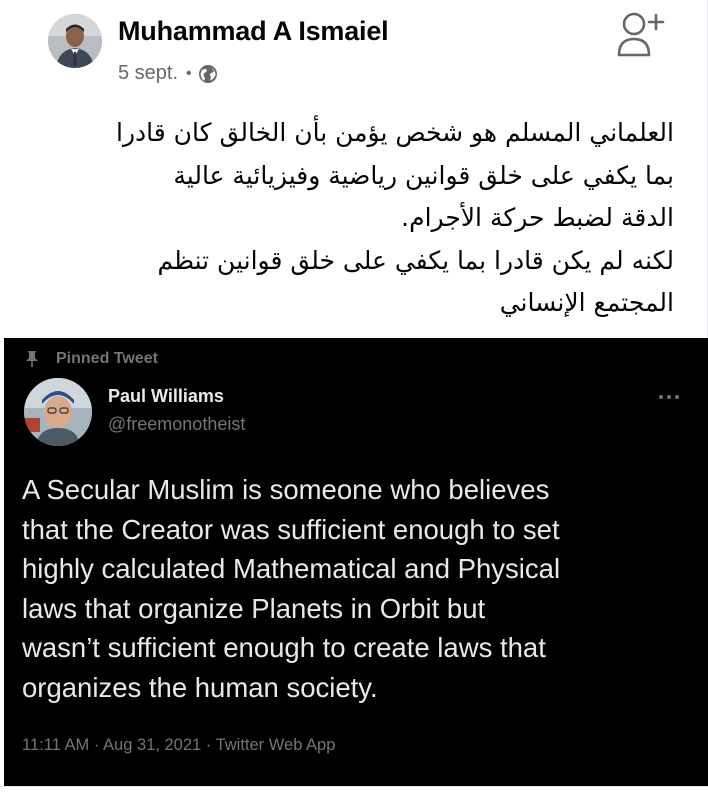  I want to click on tweet-date: Aug 31, 2021, so click(152, 745).